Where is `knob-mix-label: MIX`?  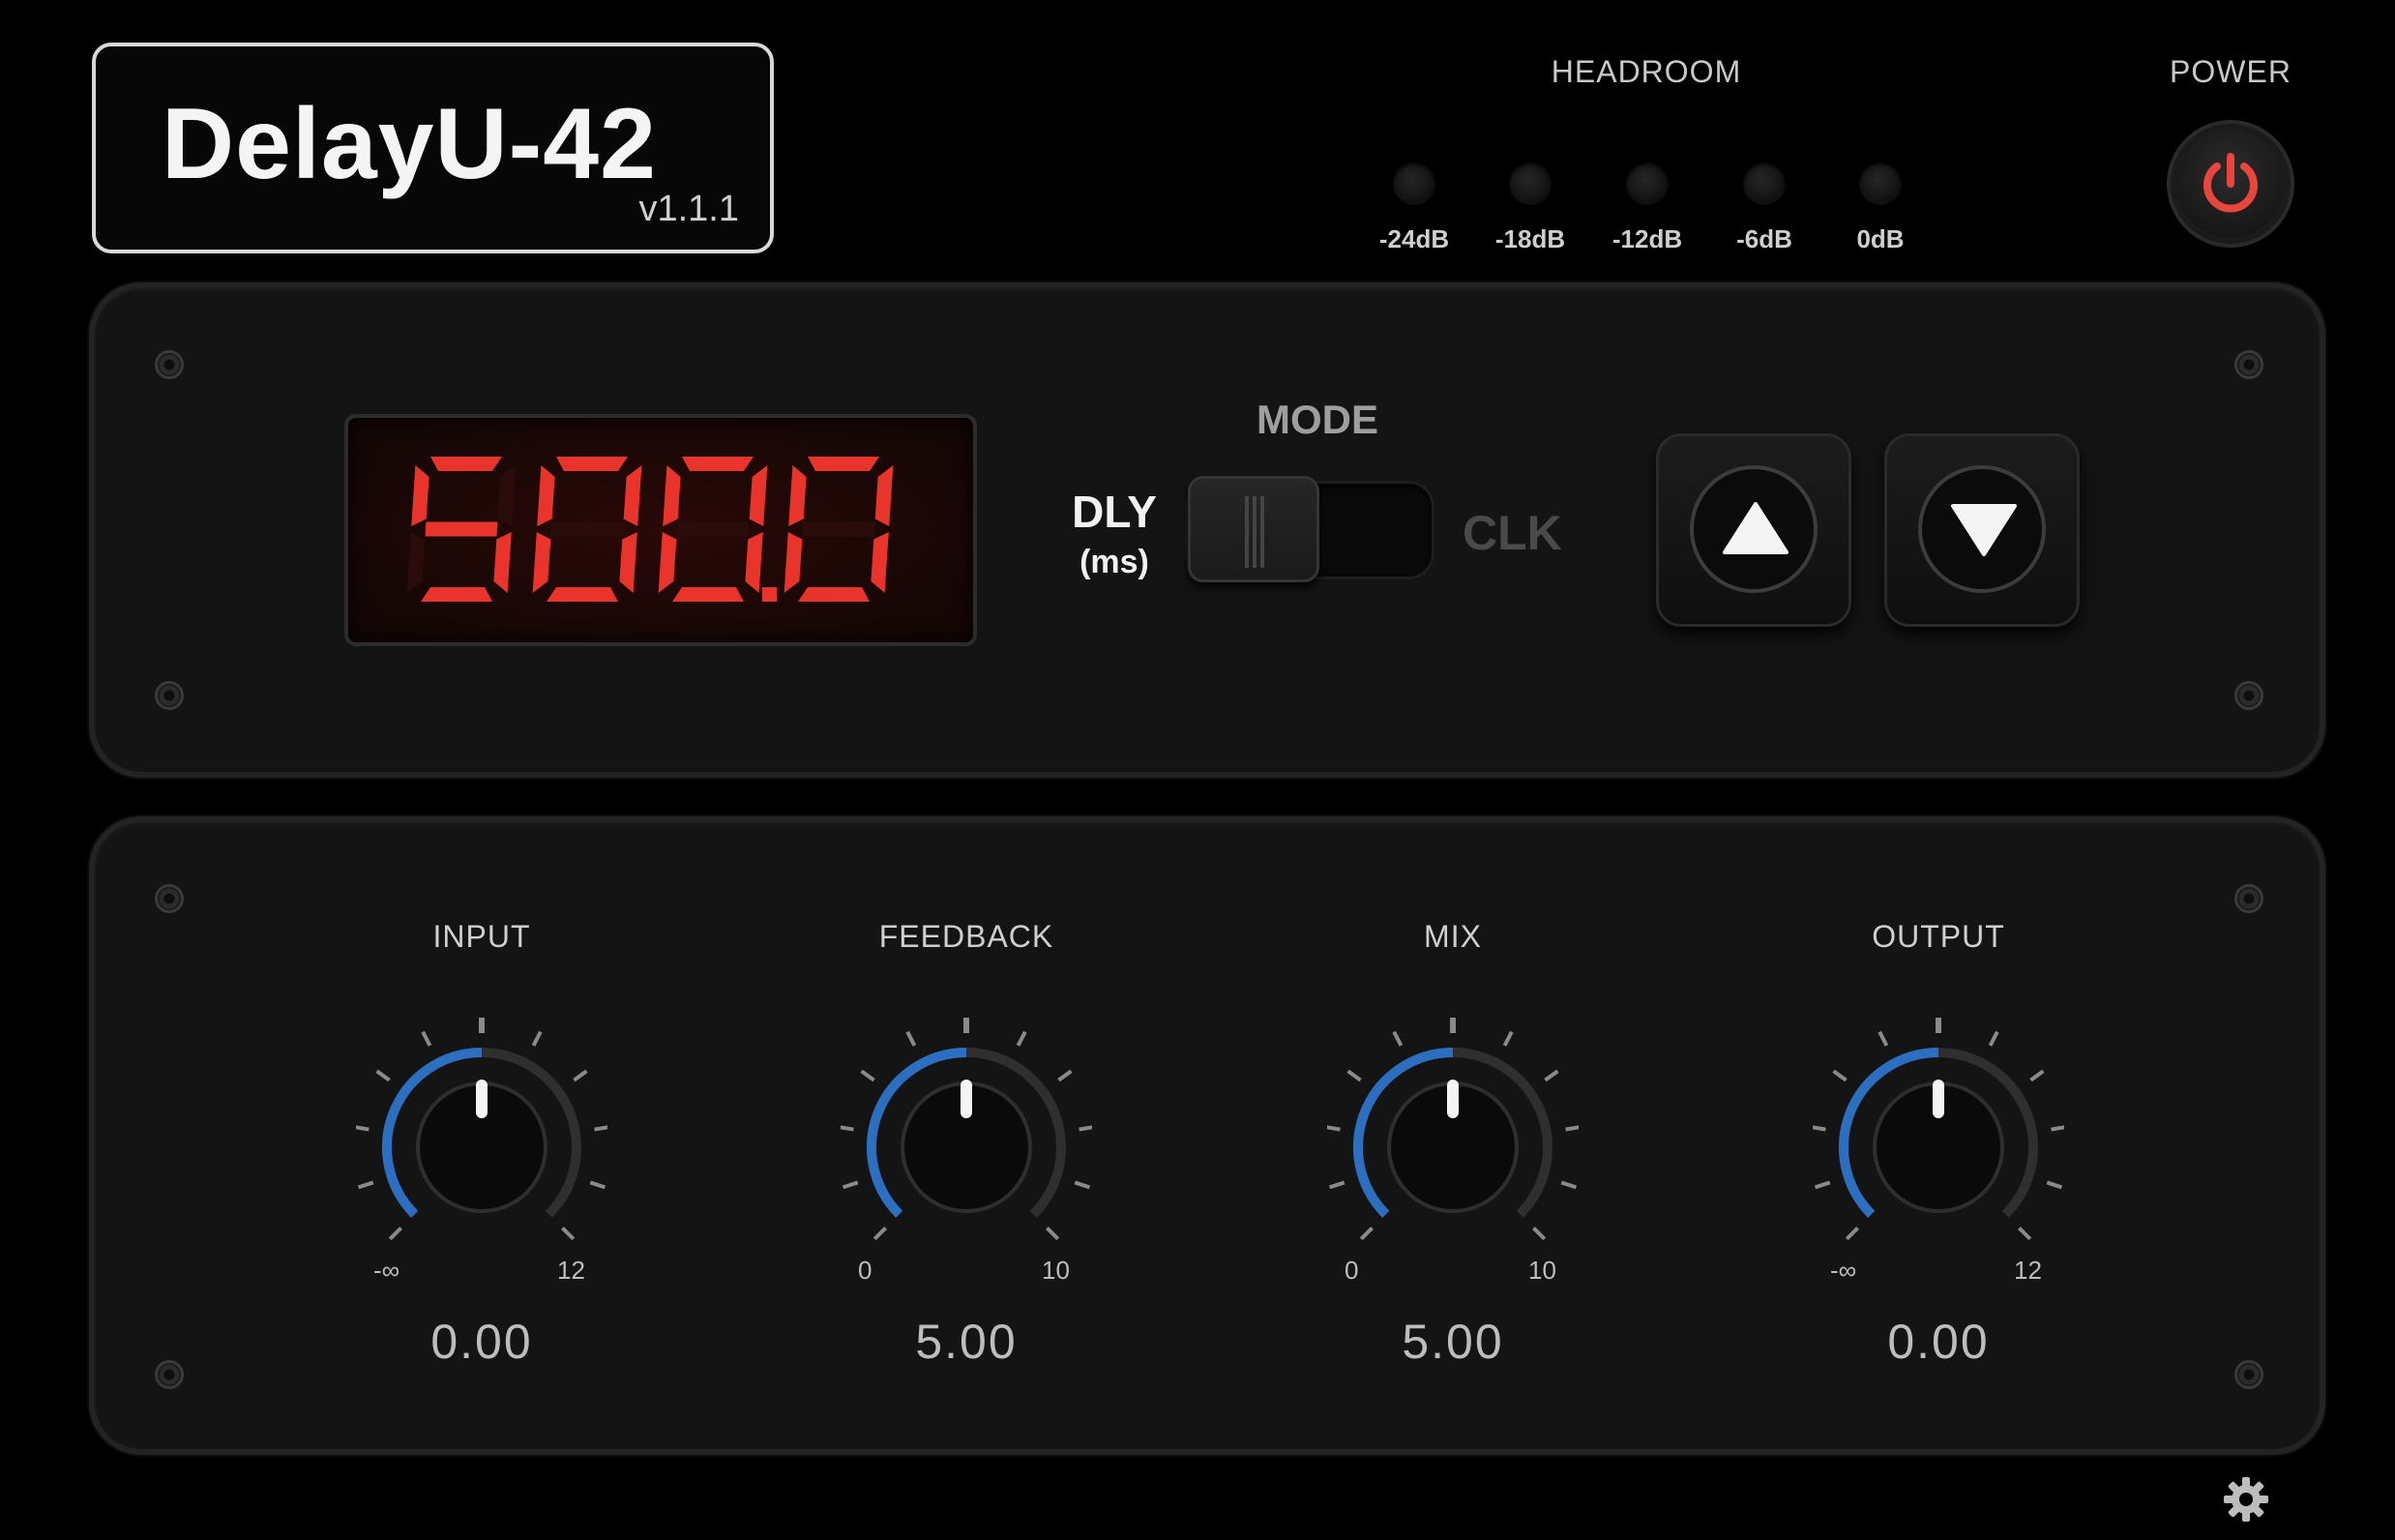
knob-mix-label: MIX is located at coordinates (1453, 936).